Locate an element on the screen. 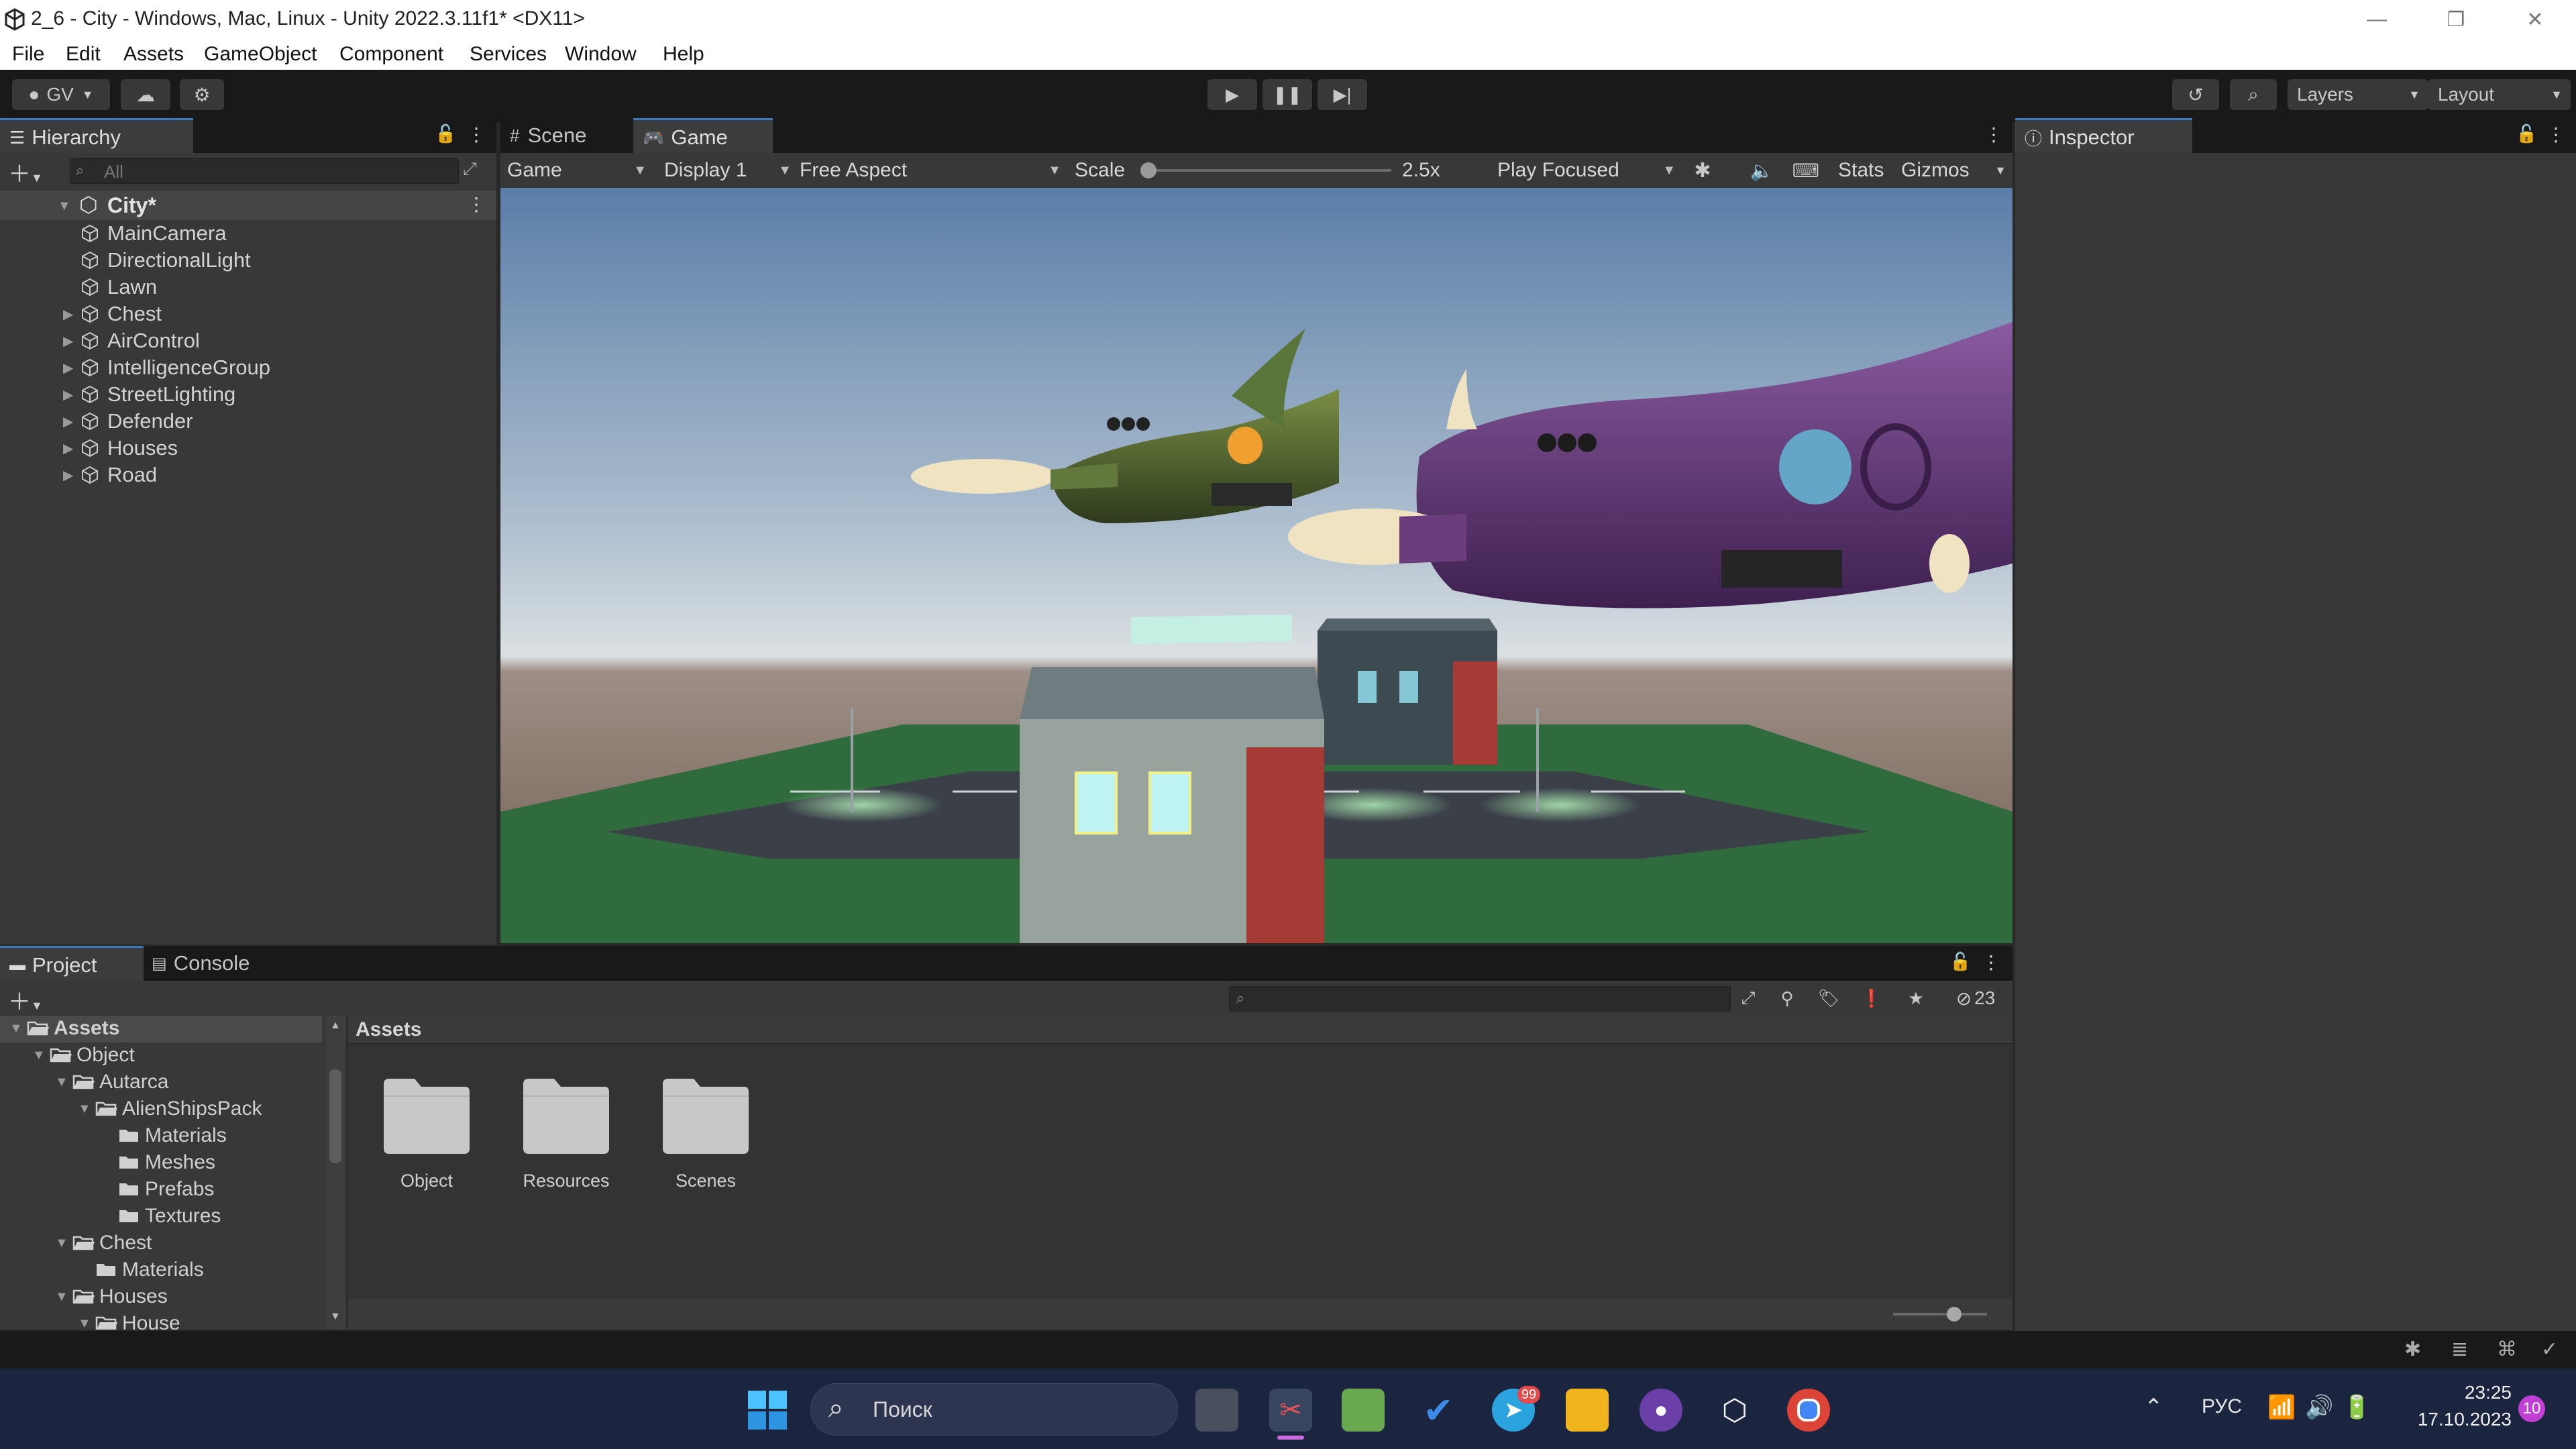 Image resolution: width=2576 pixels, height=1449 pixels. tree-item: ▼ Chest is located at coordinates (103, 1243).